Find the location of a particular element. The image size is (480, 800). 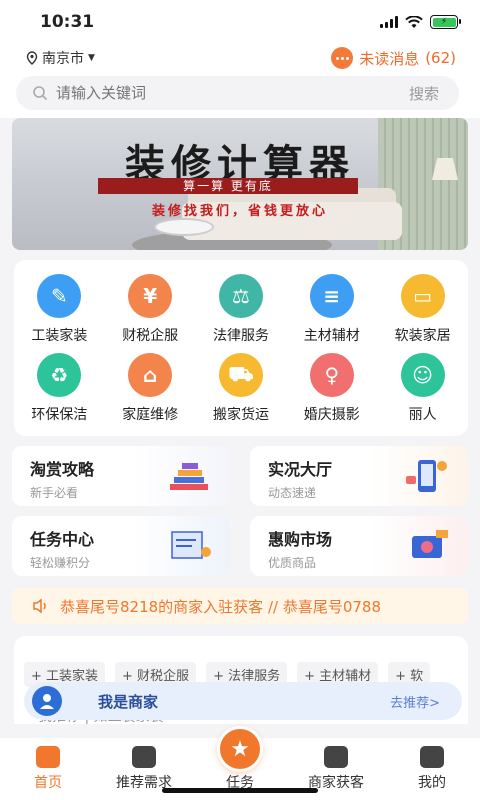

caret-down-icon: ▼ is located at coordinates (91, 58).